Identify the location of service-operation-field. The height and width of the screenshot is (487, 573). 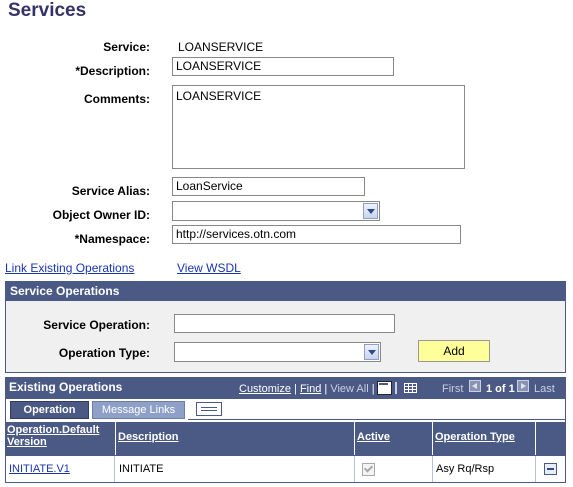
(284, 323).